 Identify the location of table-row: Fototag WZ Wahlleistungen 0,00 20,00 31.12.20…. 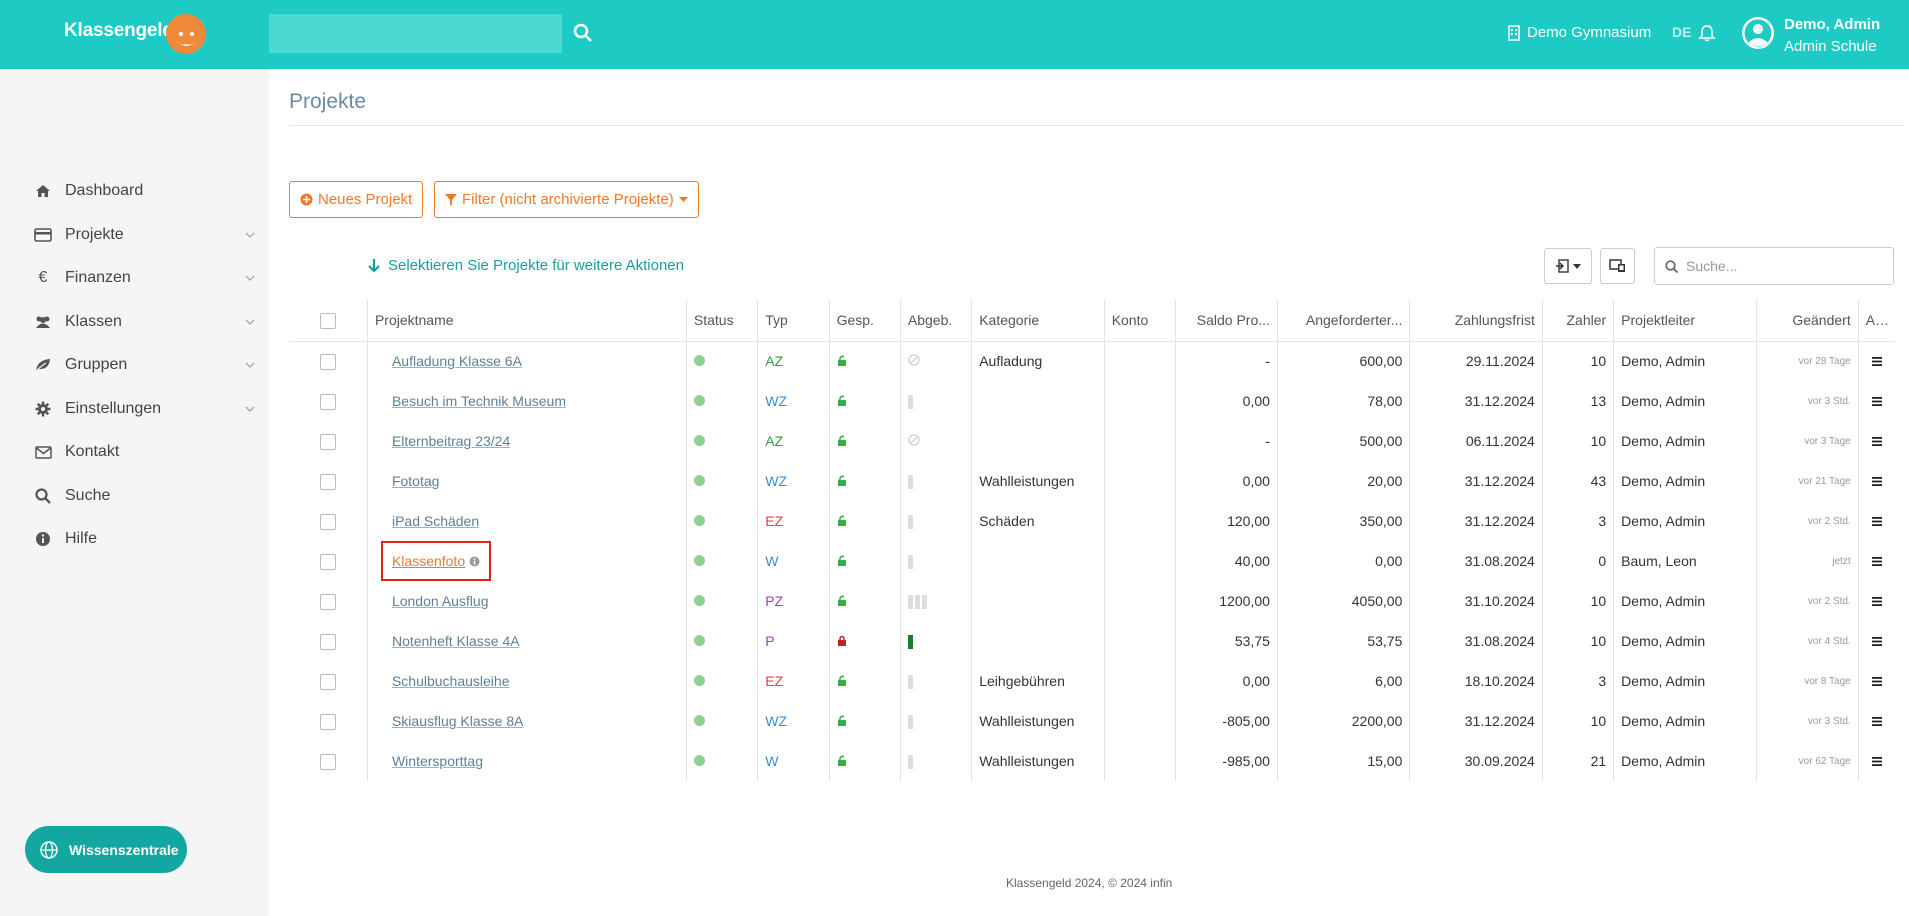
(1092, 481).